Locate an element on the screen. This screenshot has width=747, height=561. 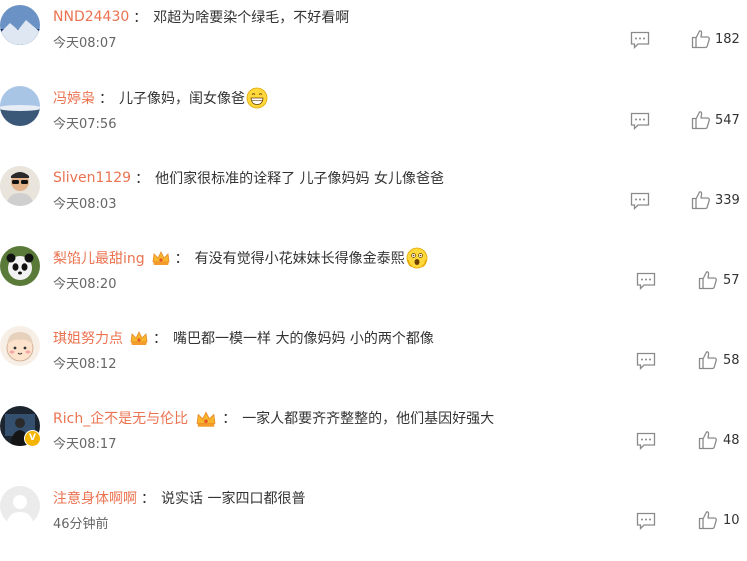
comment-time: 今天08:17 is located at coordinates (85, 444).